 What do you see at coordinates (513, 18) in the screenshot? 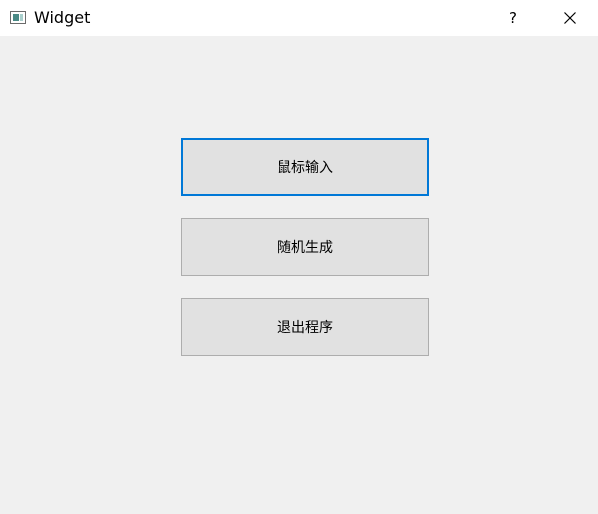
I see `help-button: ?` at bounding box center [513, 18].